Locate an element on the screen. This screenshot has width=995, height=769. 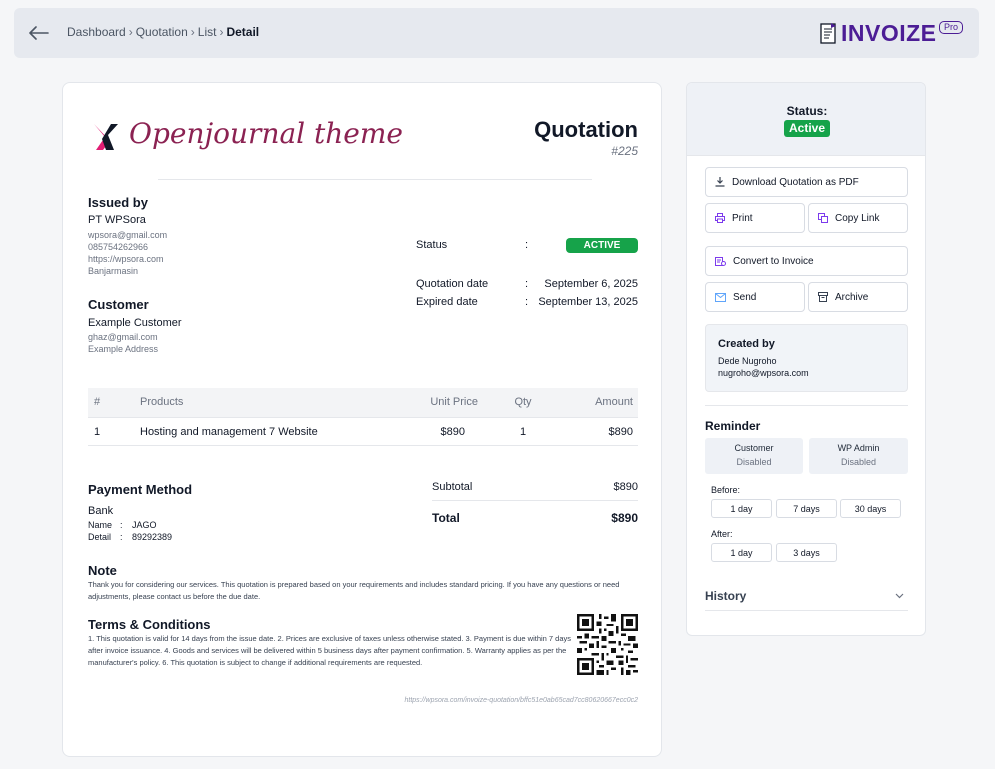
before-1-day-button: 1 day is located at coordinates (741, 508).